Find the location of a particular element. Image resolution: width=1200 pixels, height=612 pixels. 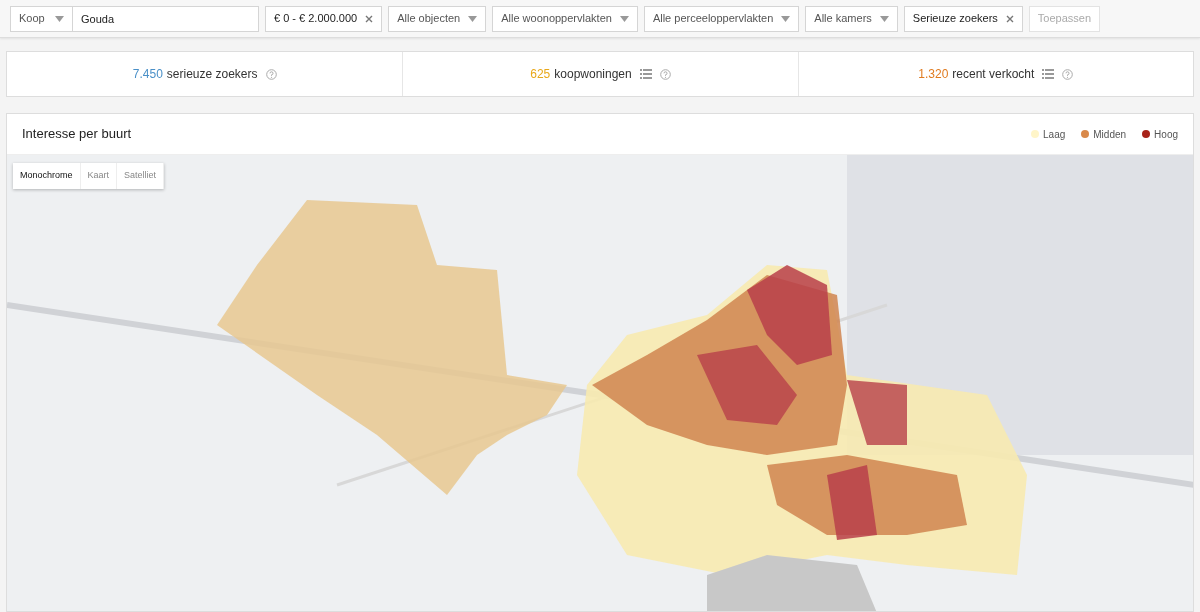

filter-dropdown: Alle perceeloppervlakten is located at coordinates (721, 18).